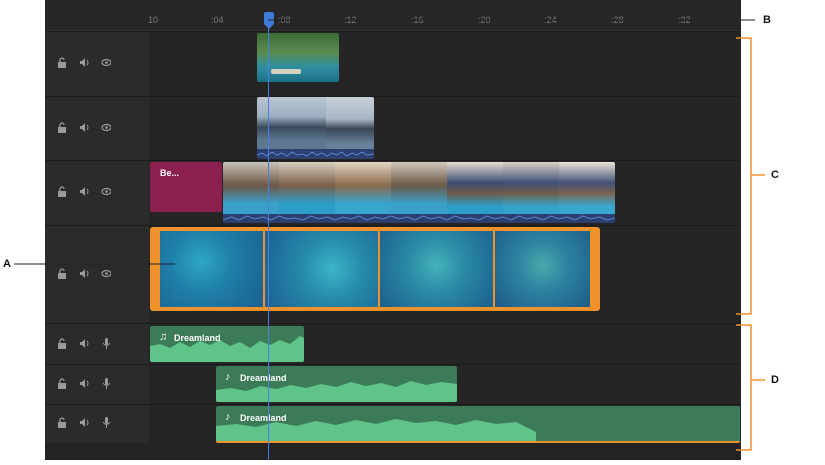 The image size is (825, 465). What do you see at coordinates (744, 387) in the screenshot?
I see `bracket-d` at bounding box center [744, 387].